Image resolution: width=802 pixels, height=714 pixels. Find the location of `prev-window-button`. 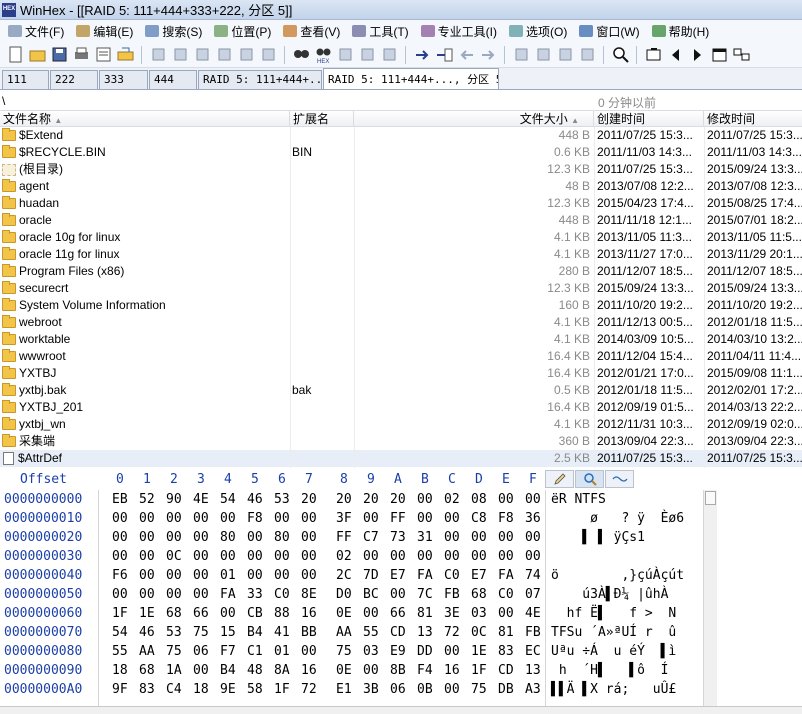

prev-window-button is located at coordinates (675, 55).